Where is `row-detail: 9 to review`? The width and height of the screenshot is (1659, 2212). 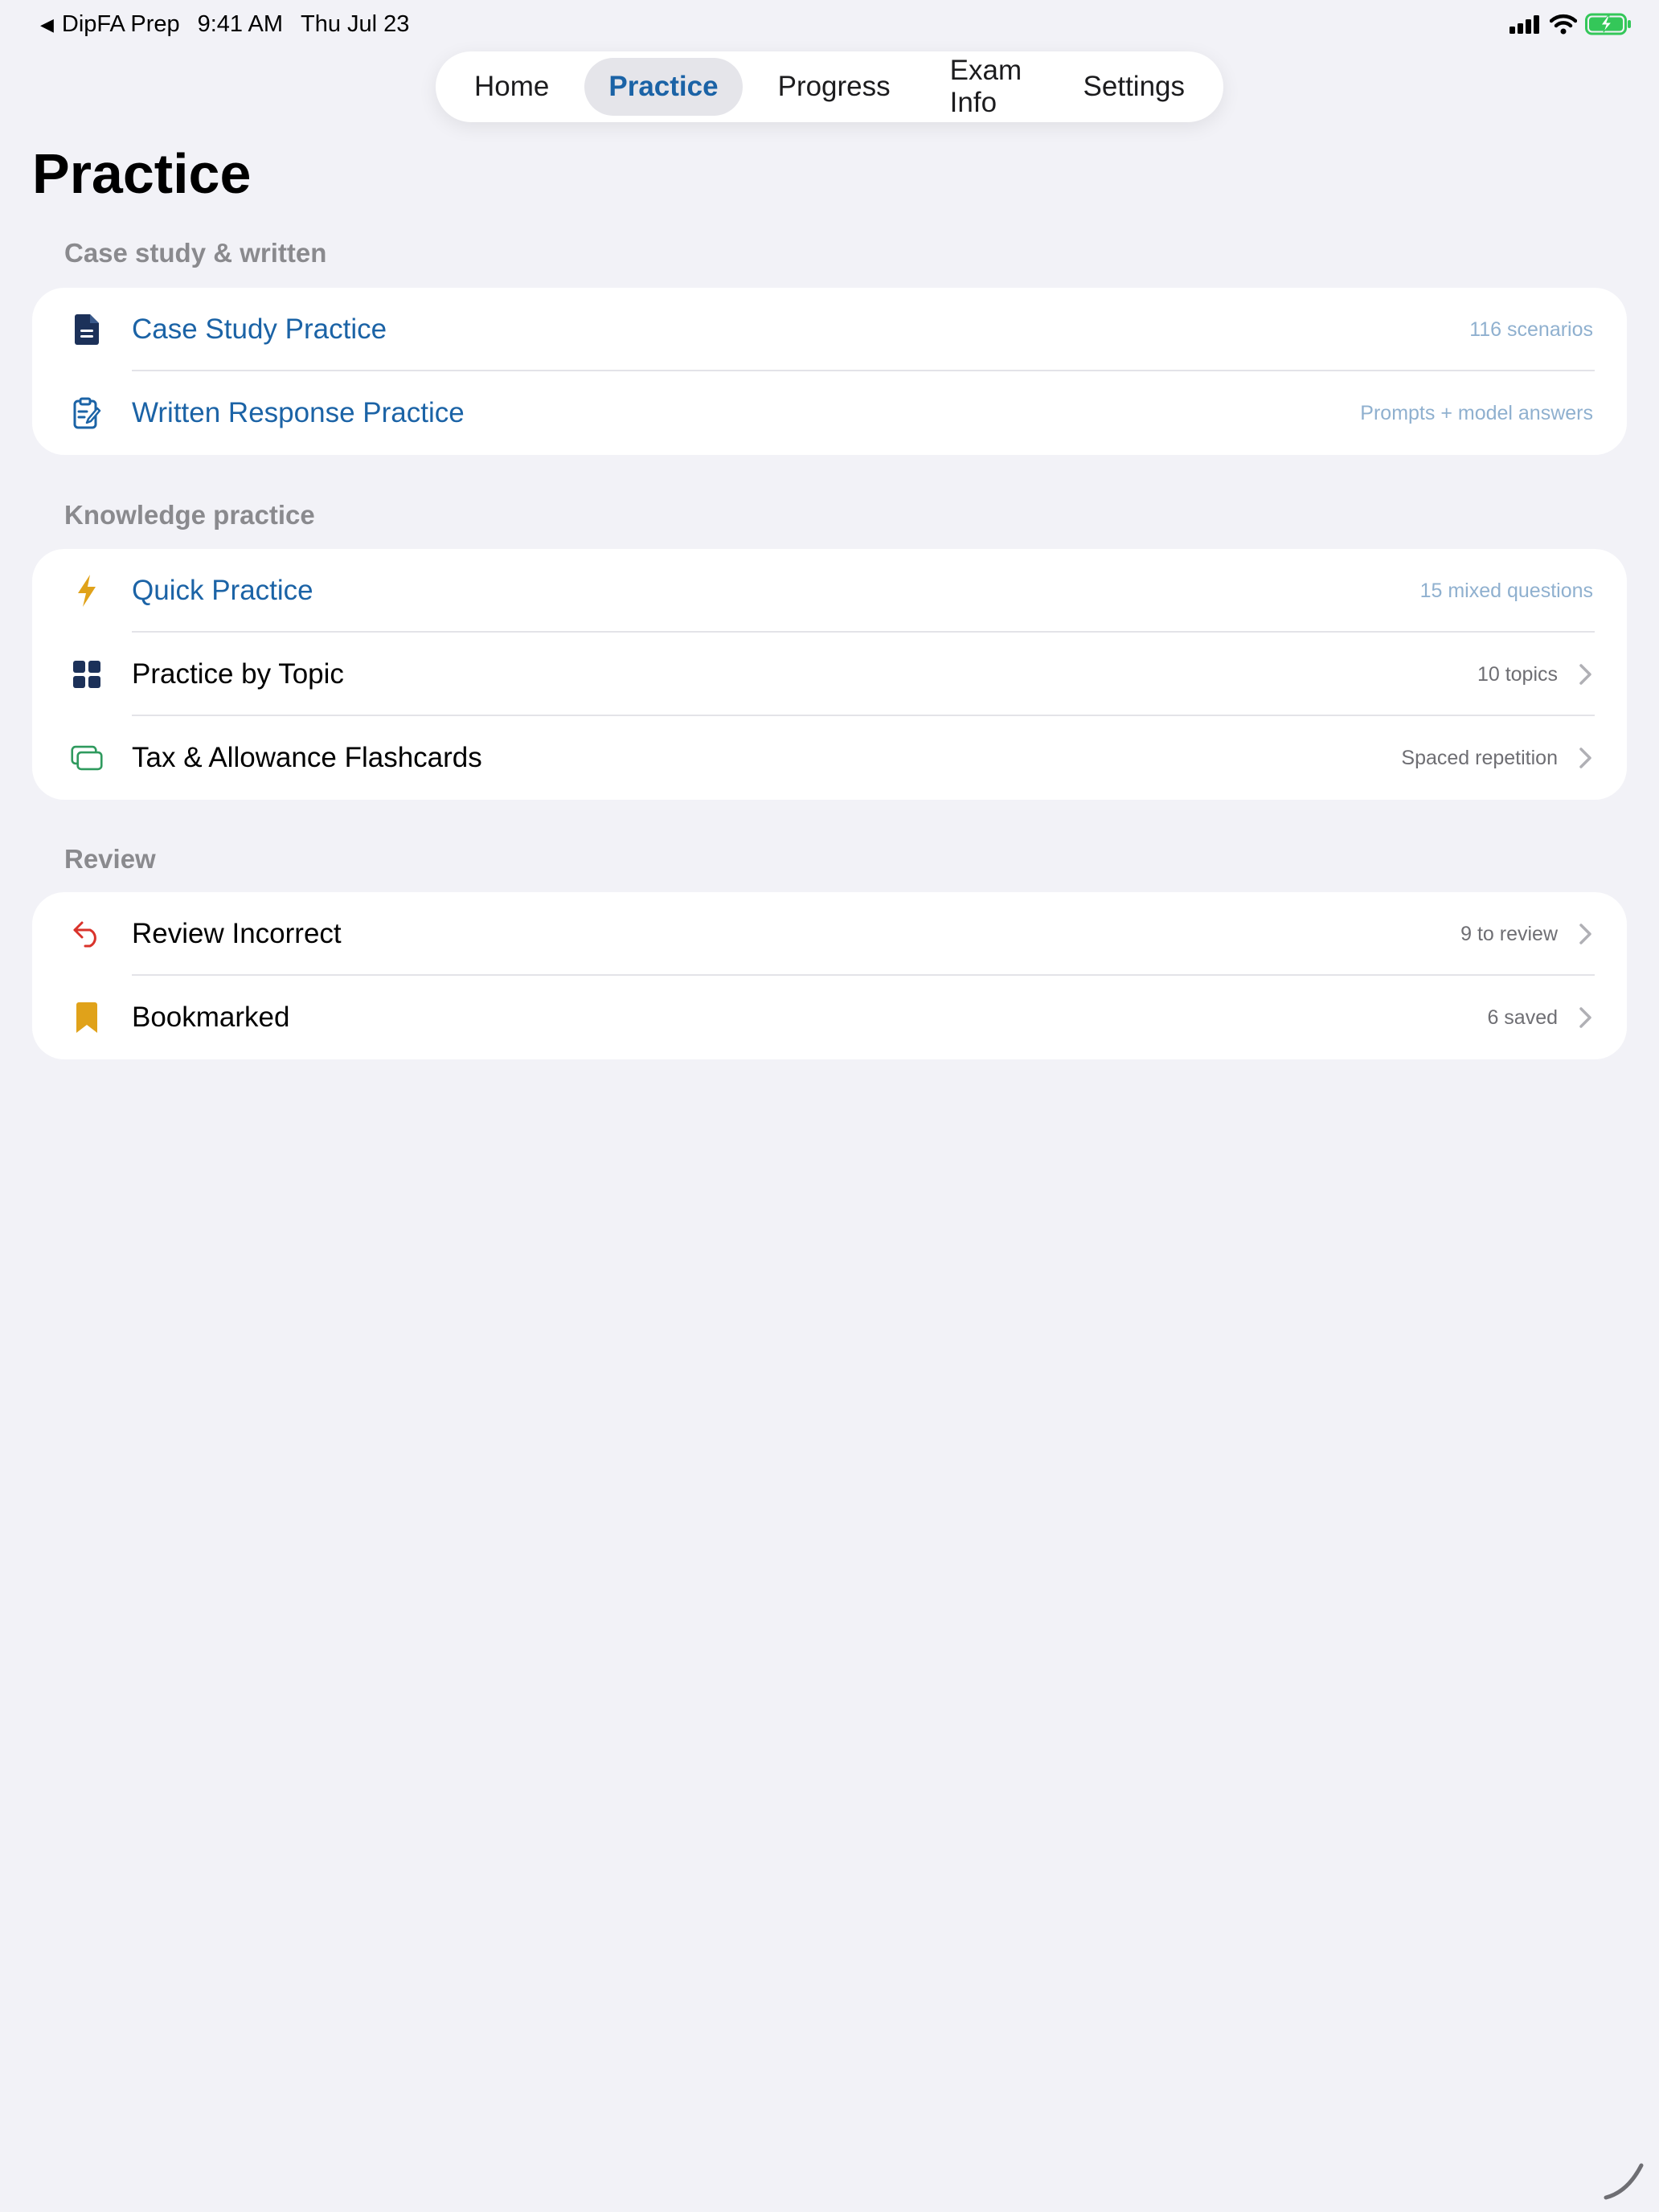 row-detail: 9 to review is located at coordinates (1509, 933).